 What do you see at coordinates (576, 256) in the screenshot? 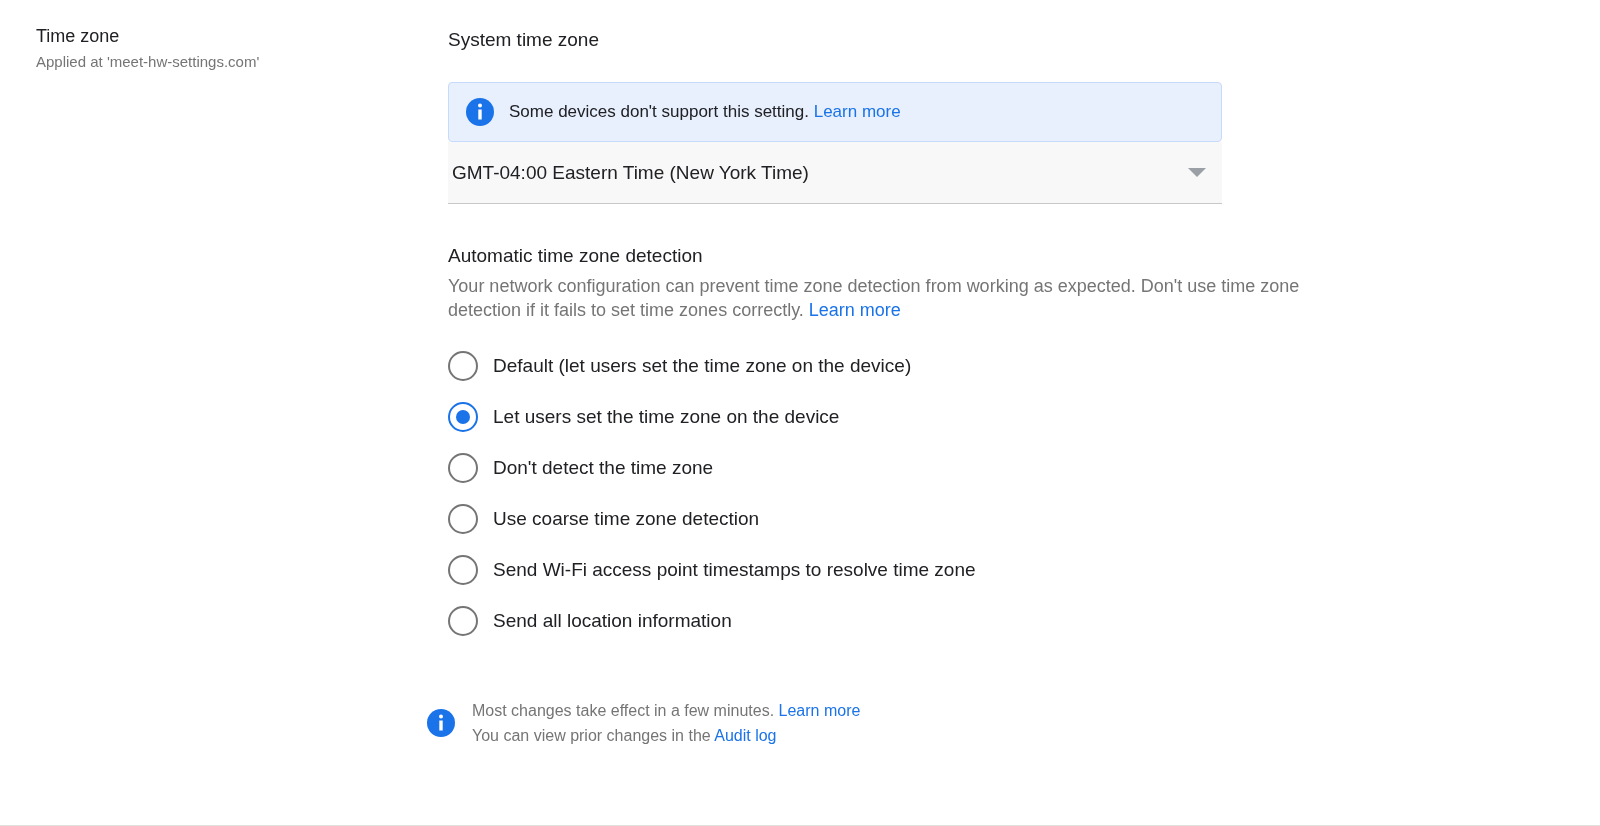
I see `detection-title: Automatic time zone detection` at bounding box center [576, 256].